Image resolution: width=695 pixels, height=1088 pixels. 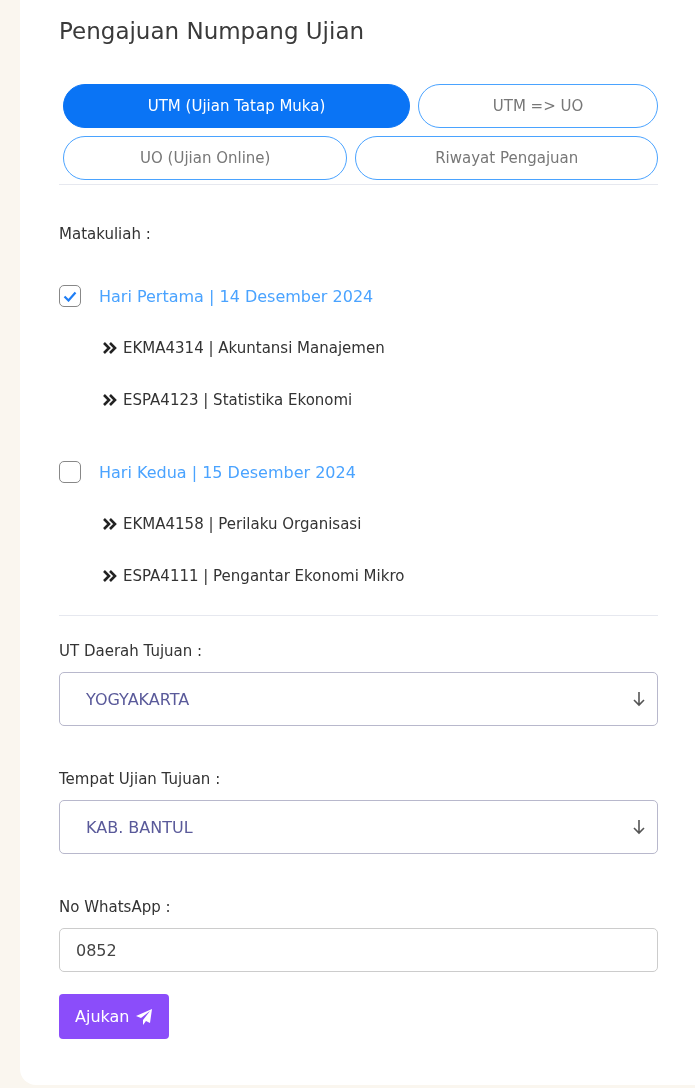 I want to click on course-item: ESPA4111 | Pengantar Ekonomi Mikro, so click(x=264, y=576).